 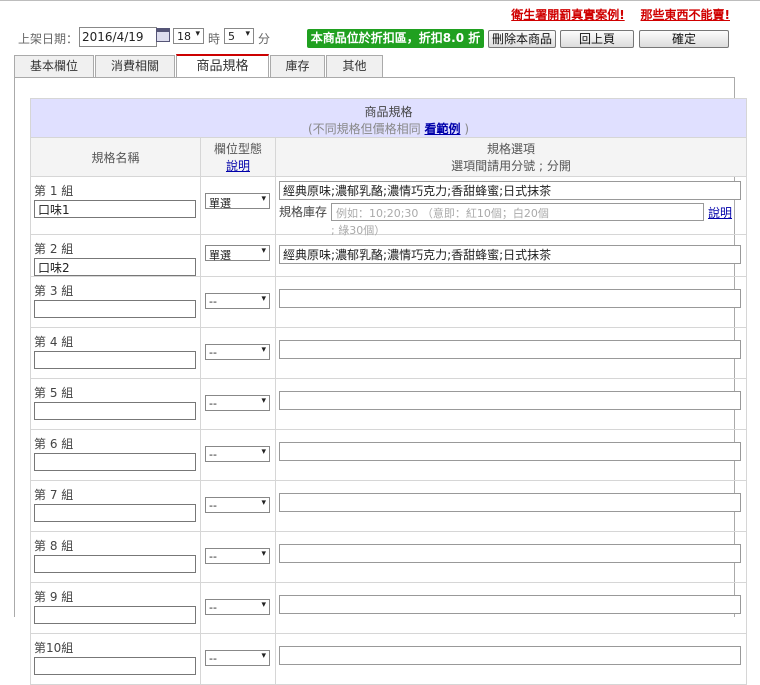 I want to click on col-header-name: 規格名稱, so click(x=115, y=157).